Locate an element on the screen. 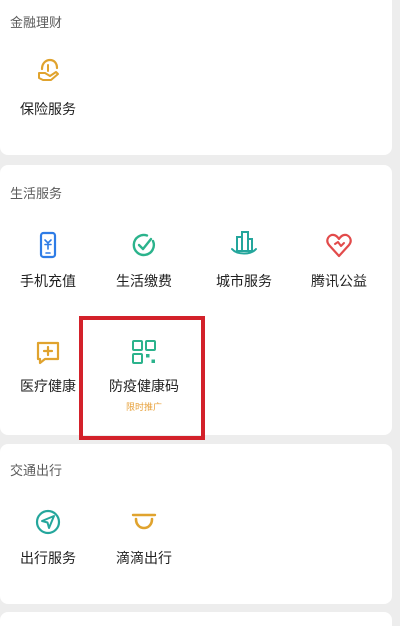 The image size is (400, 626). tile-label: 滴滴出行 is located at coordinates (144, 559).